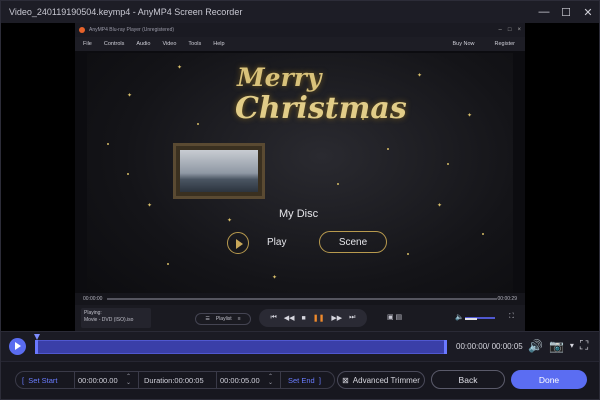 Image resolution: width=600 pixels, height=400 pixels. What do you see at coordinates (386, 380) in the screenshot?
I see `advanced-trimmer-label: Advanced Trimmer` at bounding box center [386, 380].